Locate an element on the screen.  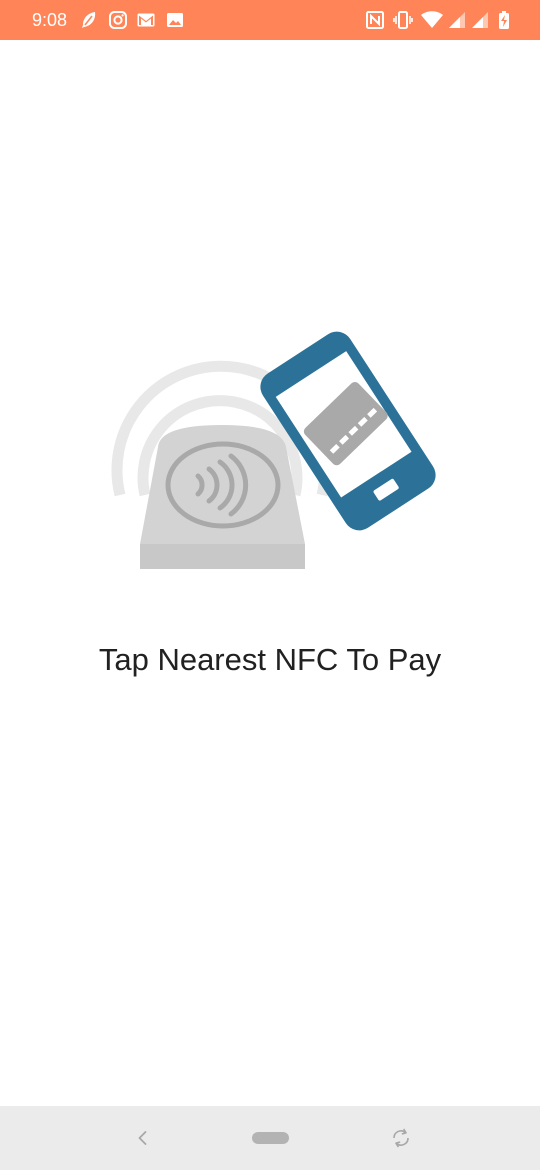
status-time: 9:08 is located at coordinates (50, 20).